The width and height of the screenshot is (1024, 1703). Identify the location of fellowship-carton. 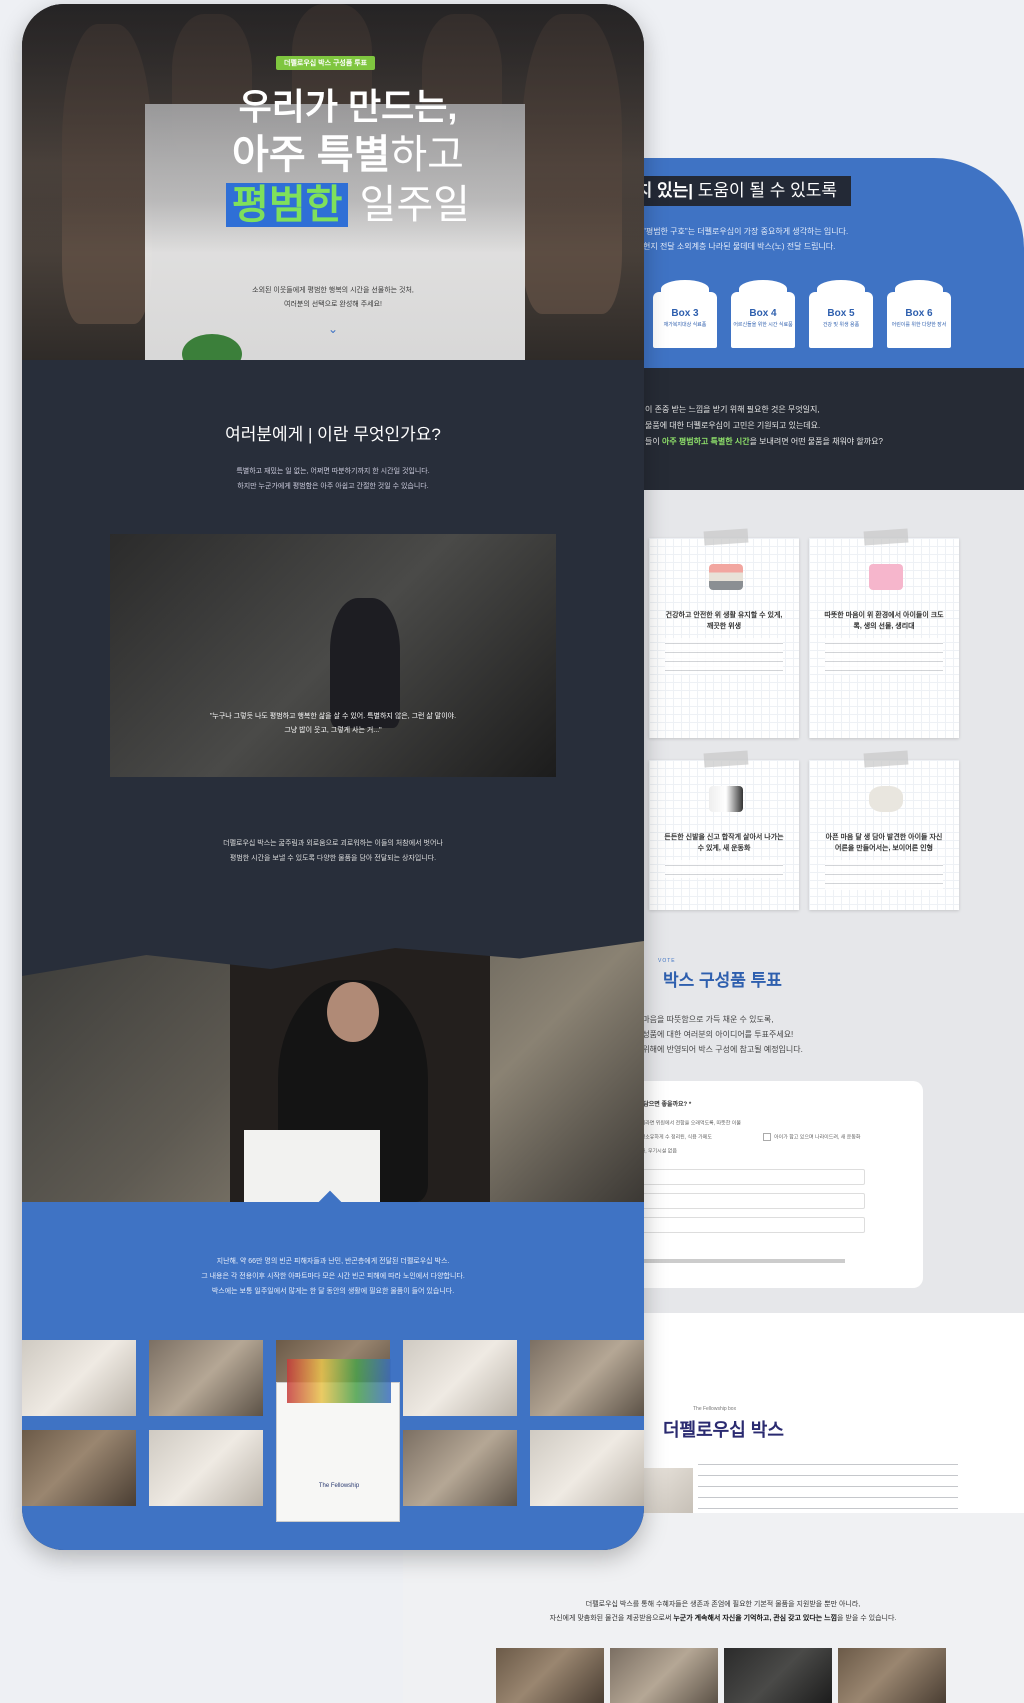
(312, 1166).